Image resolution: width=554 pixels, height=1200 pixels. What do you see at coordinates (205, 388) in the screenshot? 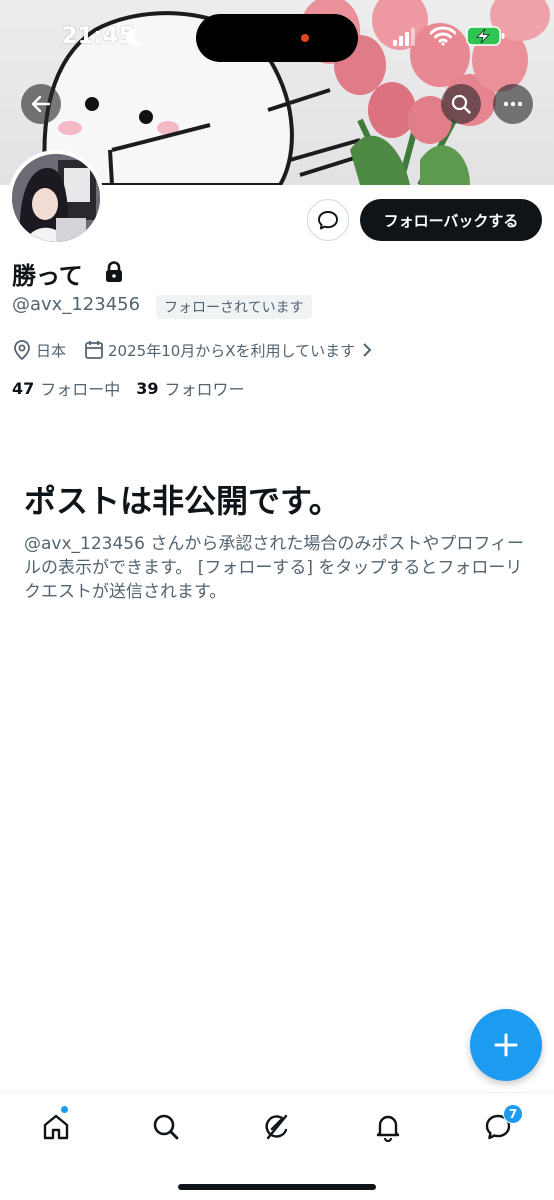
I see `followers-label: フォロワー` at bounding box center [205, 388].